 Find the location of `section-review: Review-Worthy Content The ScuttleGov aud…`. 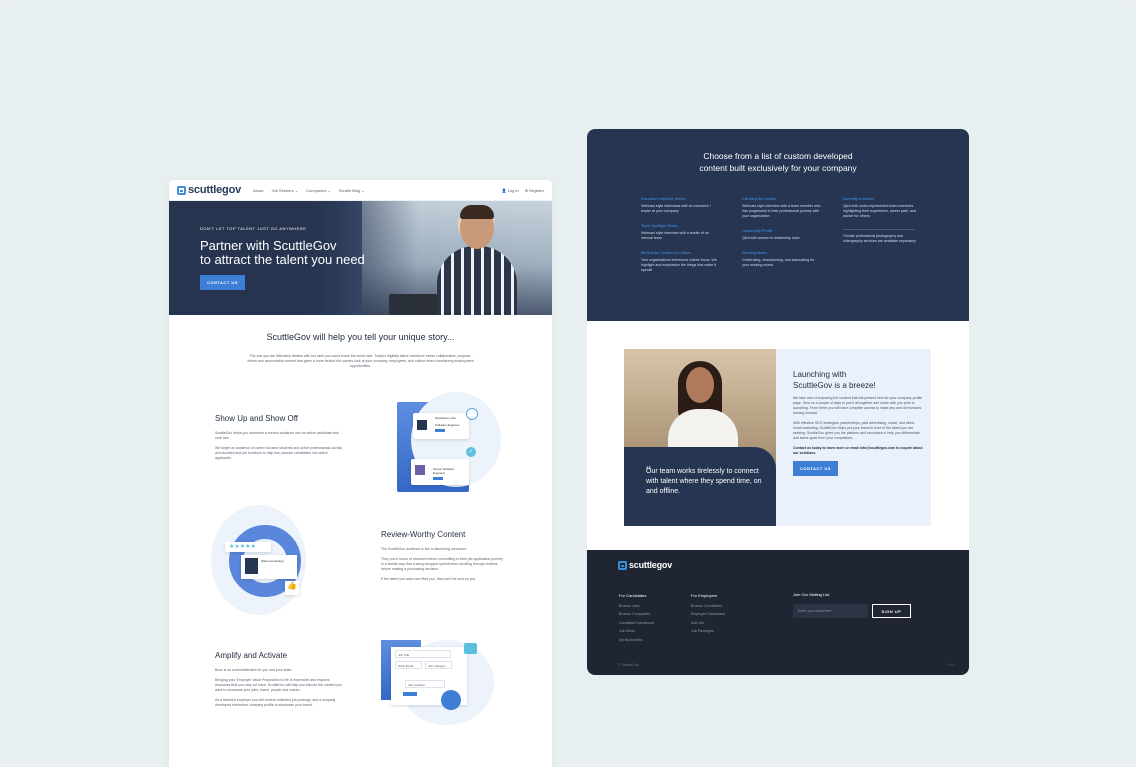

section-review: Review-Worthy Content The ScuttleGov aud… is located at coordinates (443, 556).